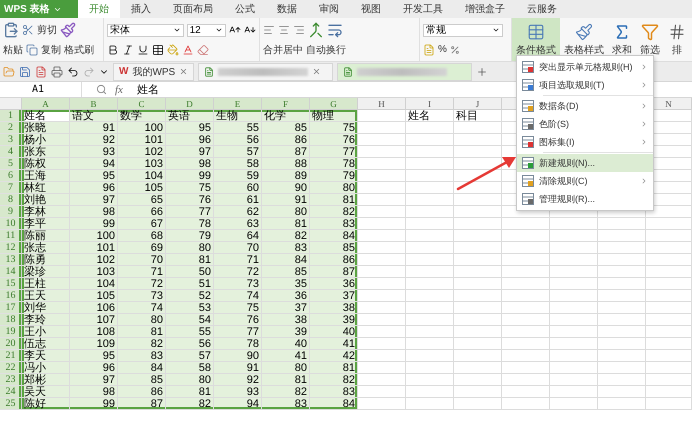 The width and height of the screenshot is (692, 423). I want to click on table-cell: 王天, so click(46, 296).